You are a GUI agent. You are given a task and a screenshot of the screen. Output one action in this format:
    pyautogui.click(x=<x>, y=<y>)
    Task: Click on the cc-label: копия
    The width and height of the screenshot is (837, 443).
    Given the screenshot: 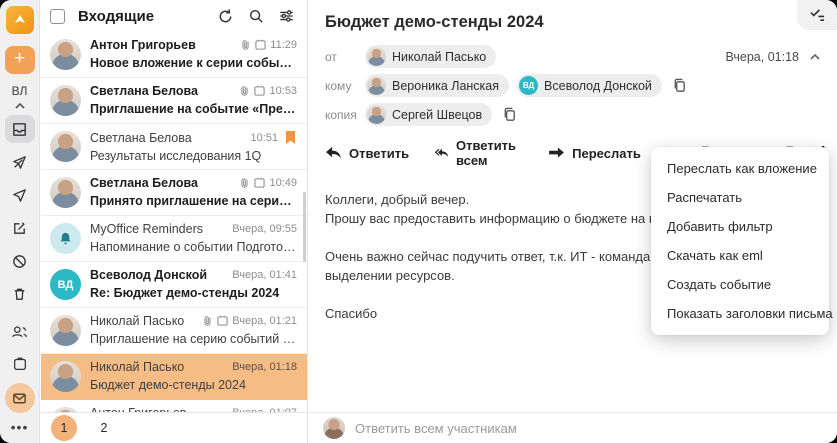 What is the action you would take?
    pyautogui.click(x=341, y=114)
    